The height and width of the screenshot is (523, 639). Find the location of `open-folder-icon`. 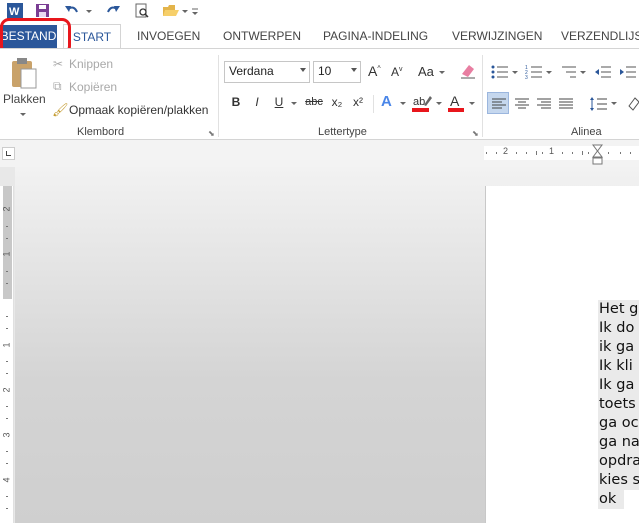

open-folder-icon is located at coordinates (171, 11).